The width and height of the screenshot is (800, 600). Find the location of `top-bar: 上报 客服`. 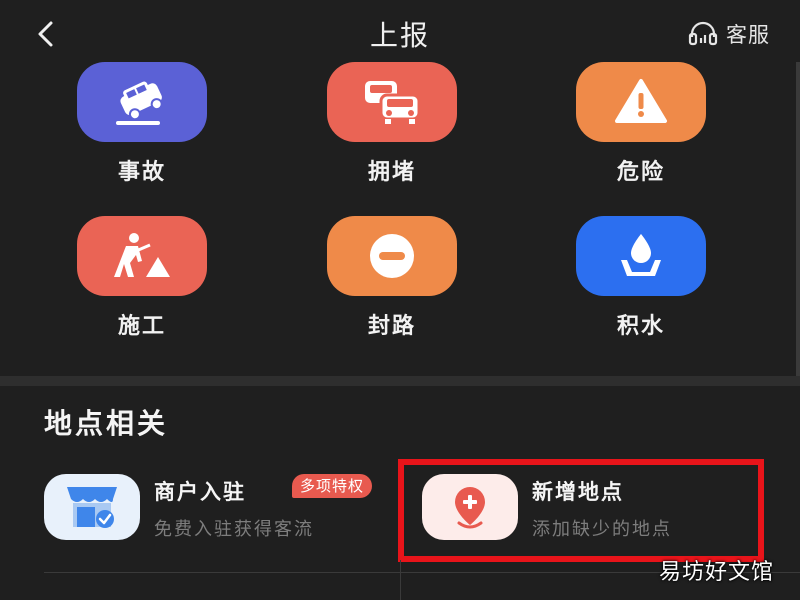

top-bar: 上报 客服 is located at coordinates (400, 33).